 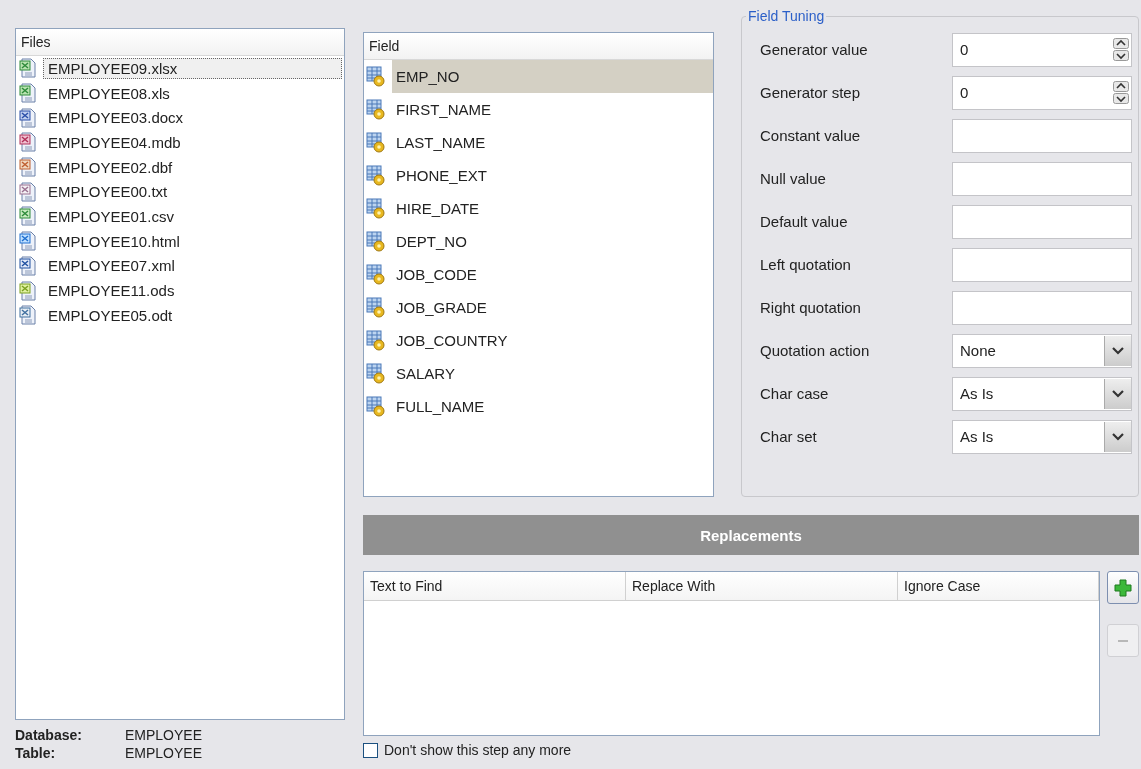 I want to click on file-item: EMPLOYEE11.ods, so click(x=192, y=291).